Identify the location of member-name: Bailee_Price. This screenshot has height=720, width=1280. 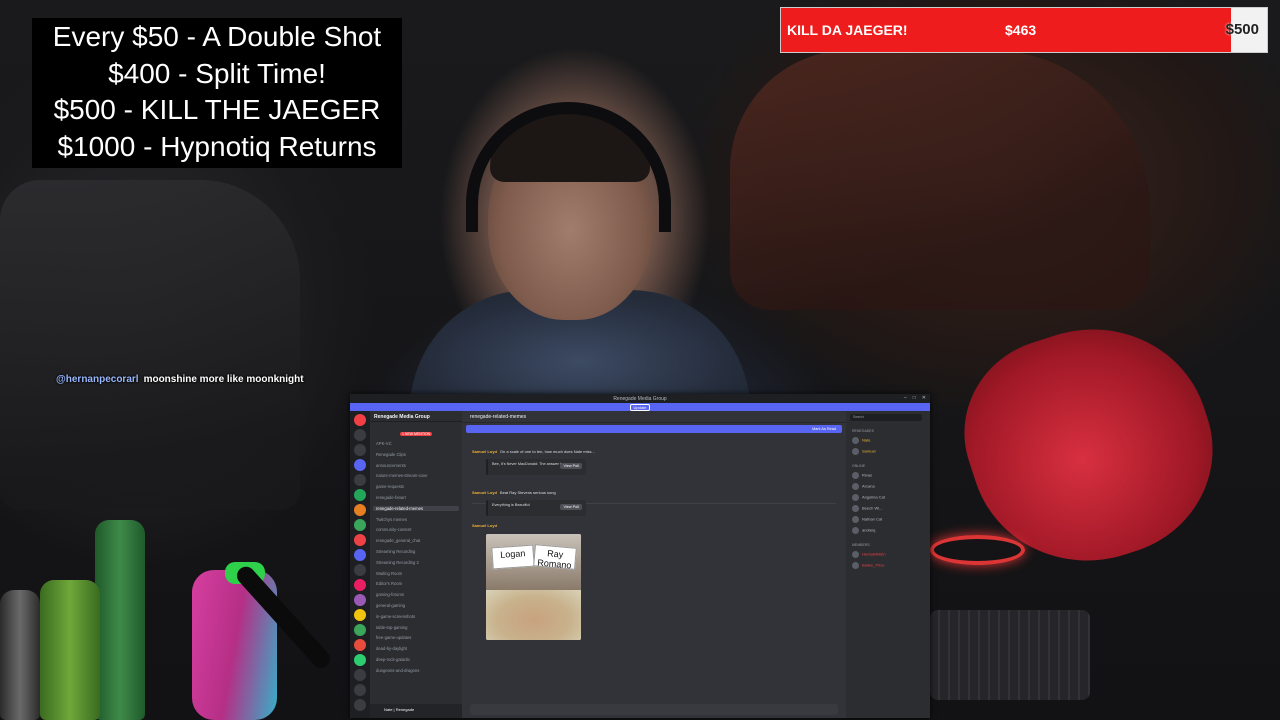
(873, 565).